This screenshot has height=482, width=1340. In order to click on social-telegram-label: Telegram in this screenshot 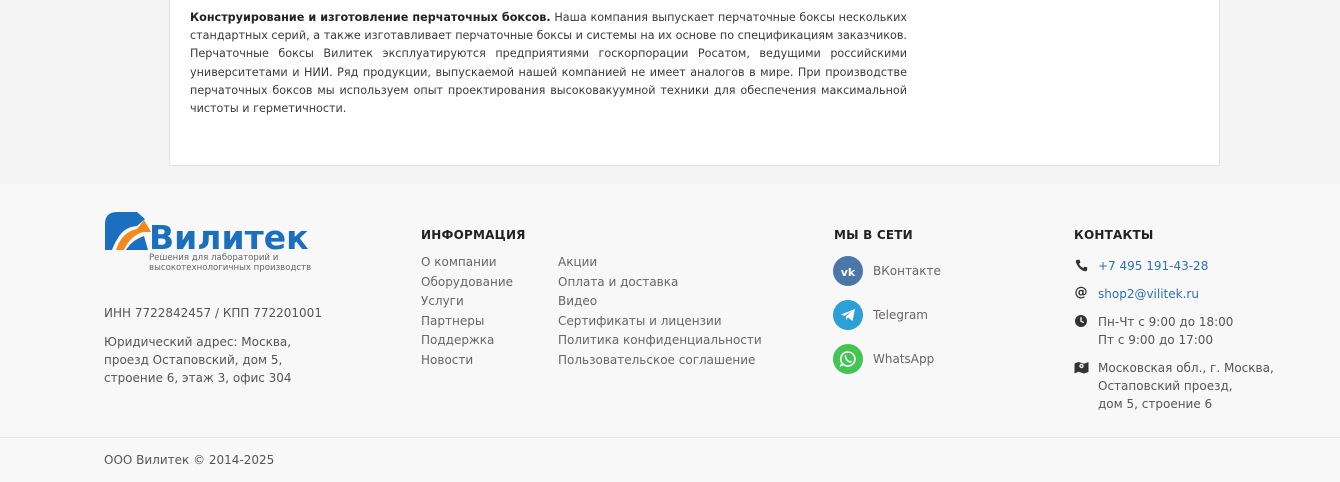, I will do `click(900, 315)`.